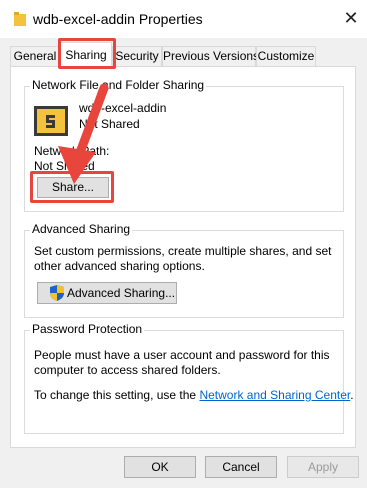  What do you see at coordinates (57, 293) in the screenshot?
I see `uac-shield-icon` at bounding box center [57, 293].